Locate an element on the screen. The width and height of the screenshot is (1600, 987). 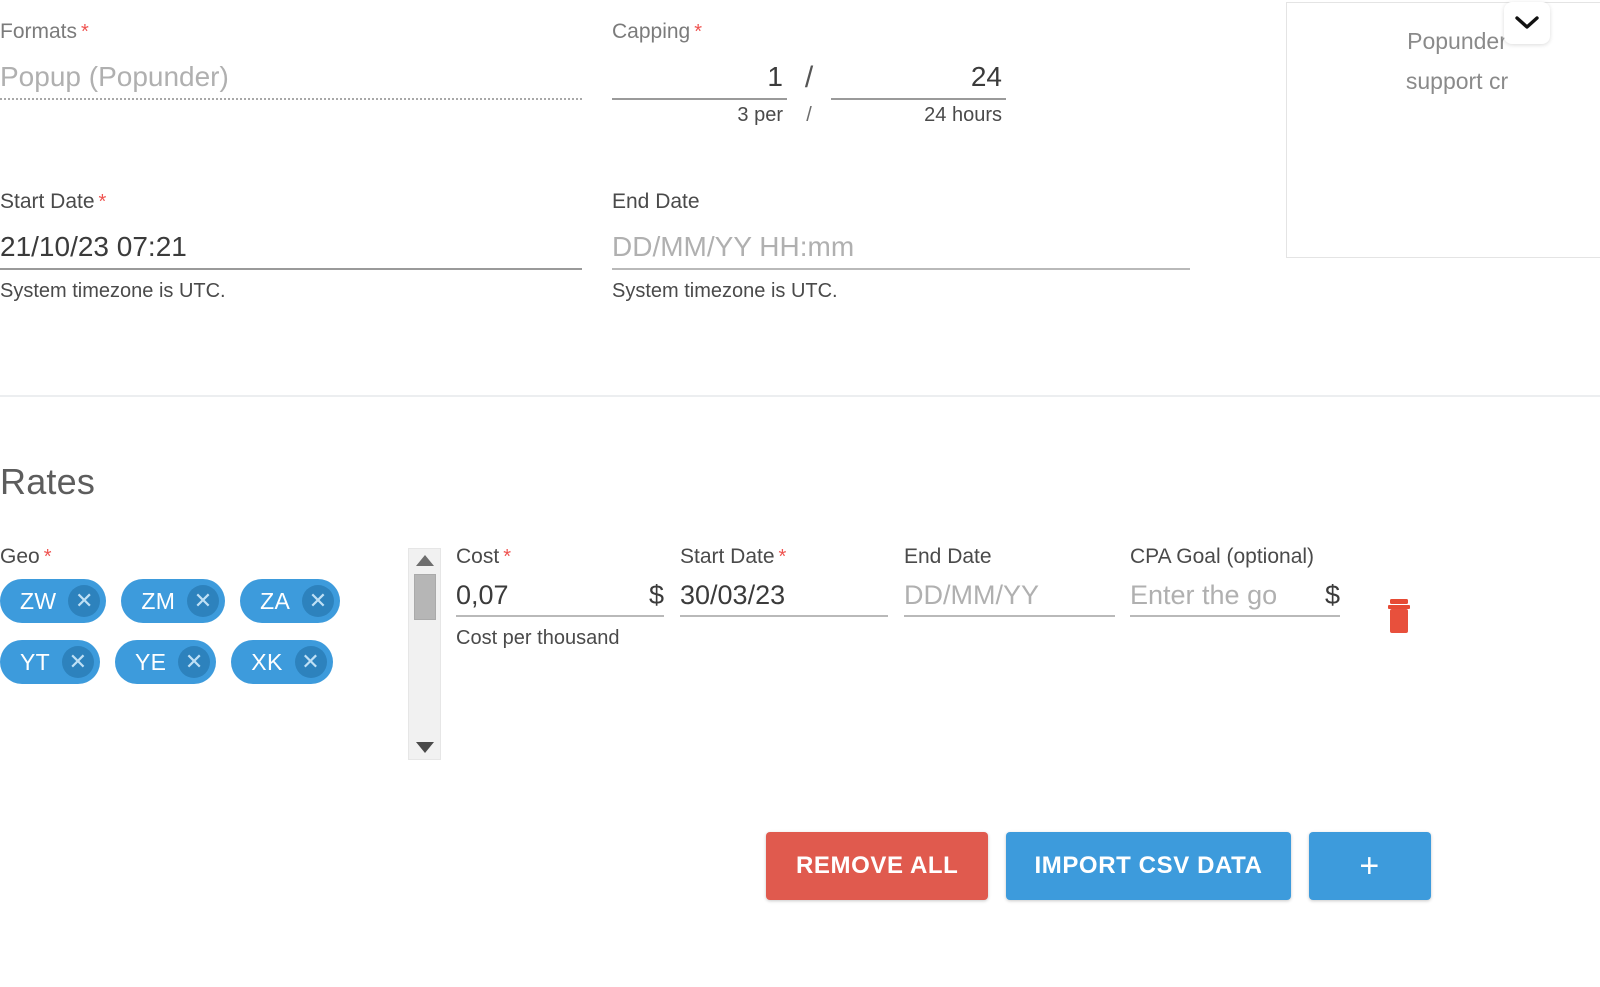
format-info-panel: Popunder support cr is located at coordinates (1443, 130).